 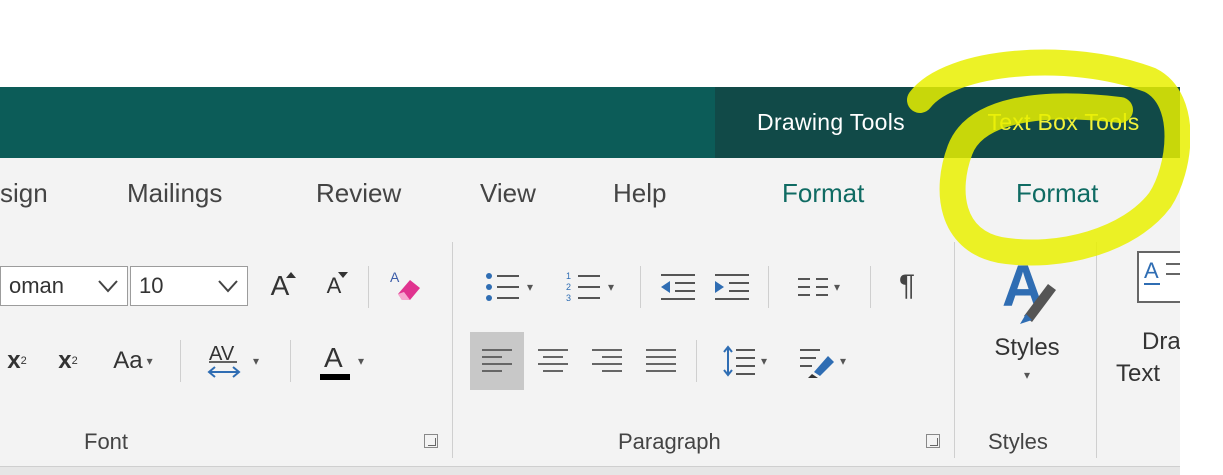 I want to click on numbered-list-icon: 1 2 3, so click(x=583, y=287).